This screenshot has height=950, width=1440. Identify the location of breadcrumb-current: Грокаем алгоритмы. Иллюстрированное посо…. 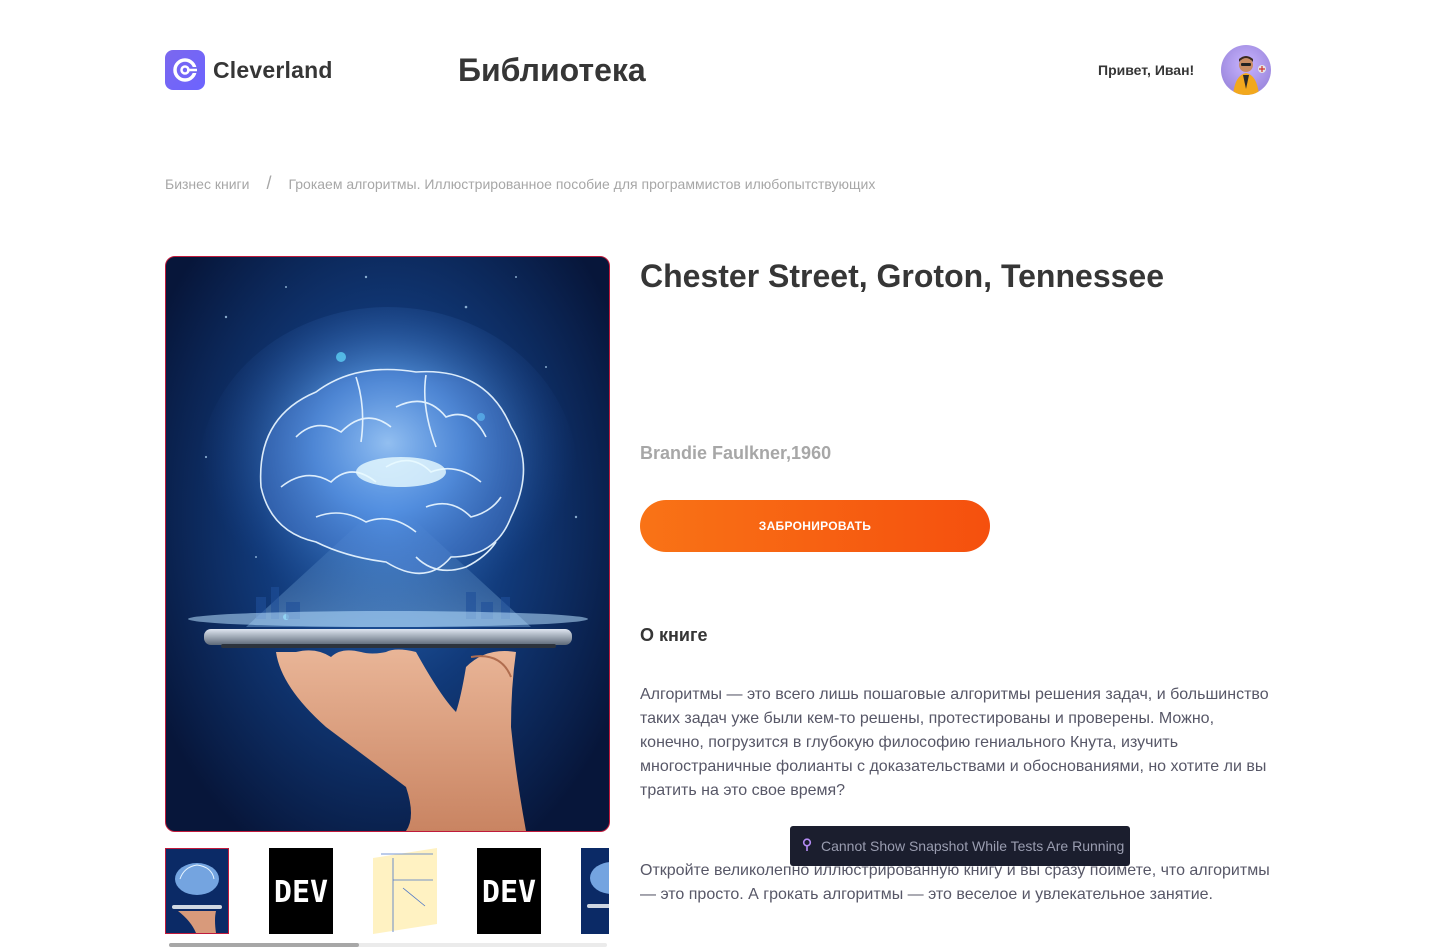
(582, 183).